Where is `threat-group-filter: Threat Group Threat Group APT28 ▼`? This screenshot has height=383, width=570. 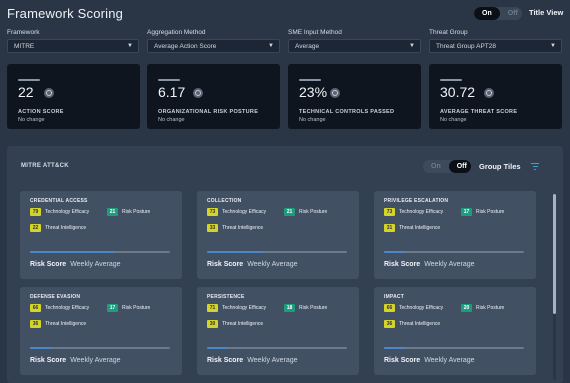
threat-group-filter: Threat Group Threat Group APT28 ▼ is located at coordinates (495, 41).